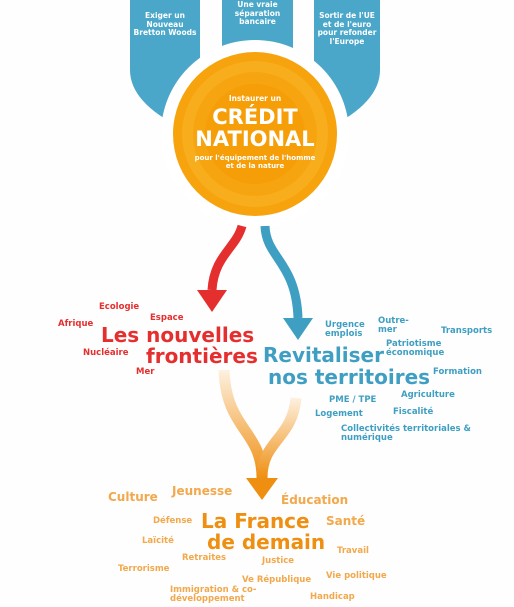 This screenshot has height=607, width=514. What do you see at coordinates (243, 424) in the screenshot?
I see `stream-left` at bounding box center [243, 424].